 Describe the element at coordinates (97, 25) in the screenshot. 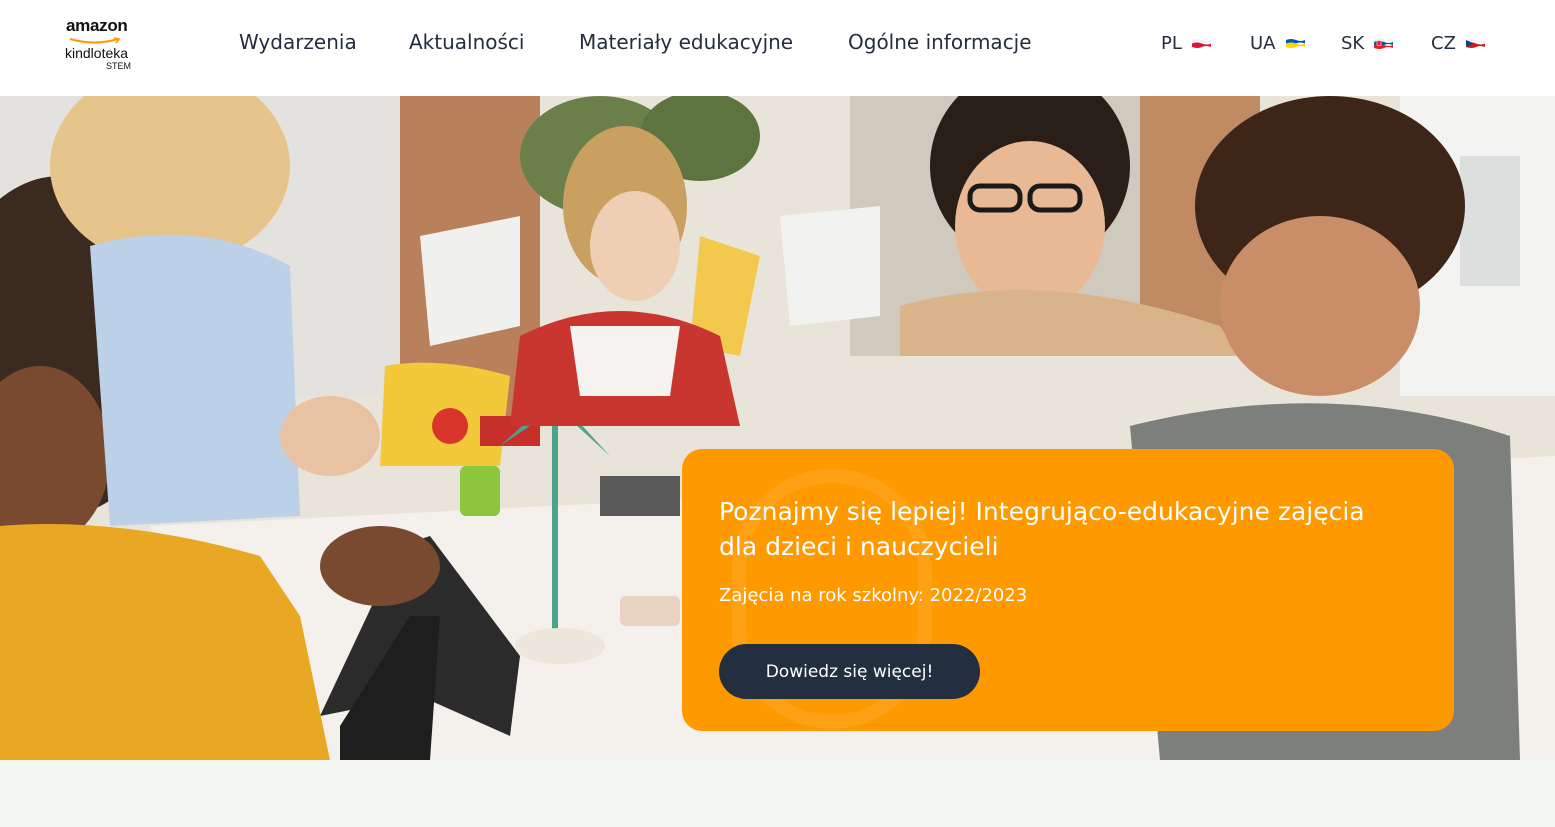

I see `logo-amazon-text: amazon` at that location.